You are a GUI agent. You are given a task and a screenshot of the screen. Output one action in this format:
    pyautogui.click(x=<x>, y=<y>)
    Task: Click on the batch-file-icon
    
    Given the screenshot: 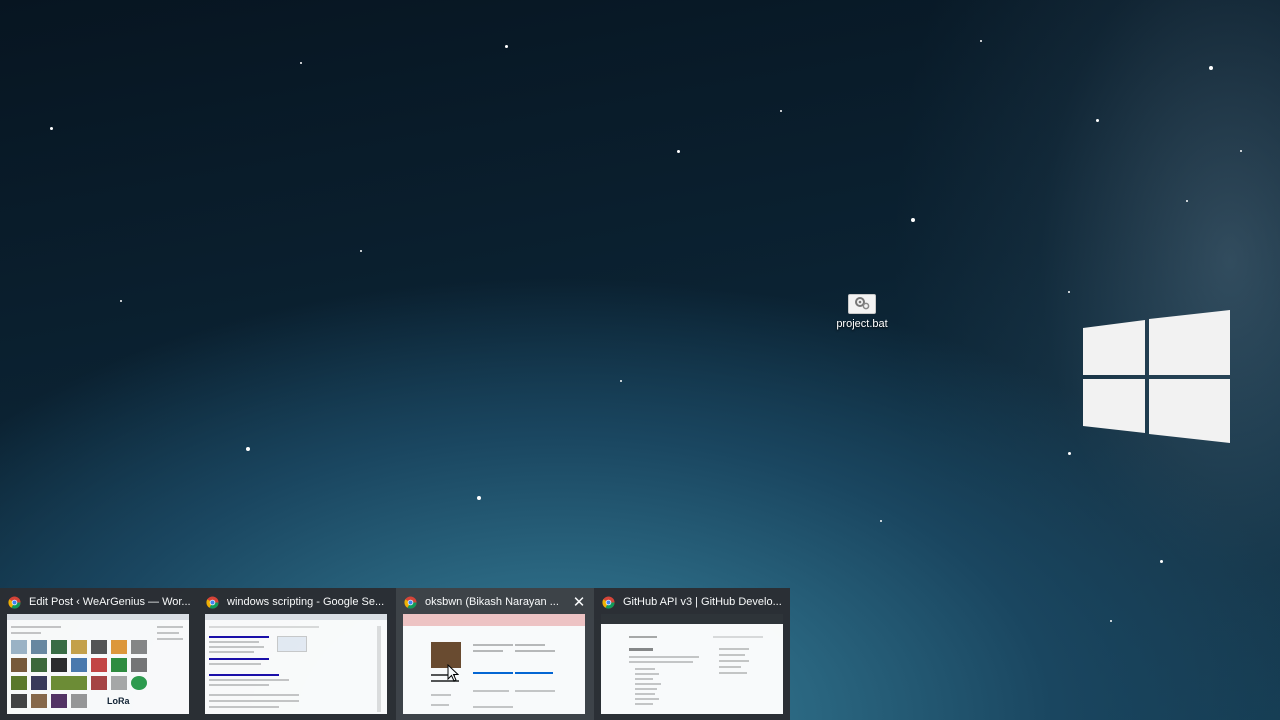 What is the action you would take?
    pyautogui.click(x=862, y=304)
    